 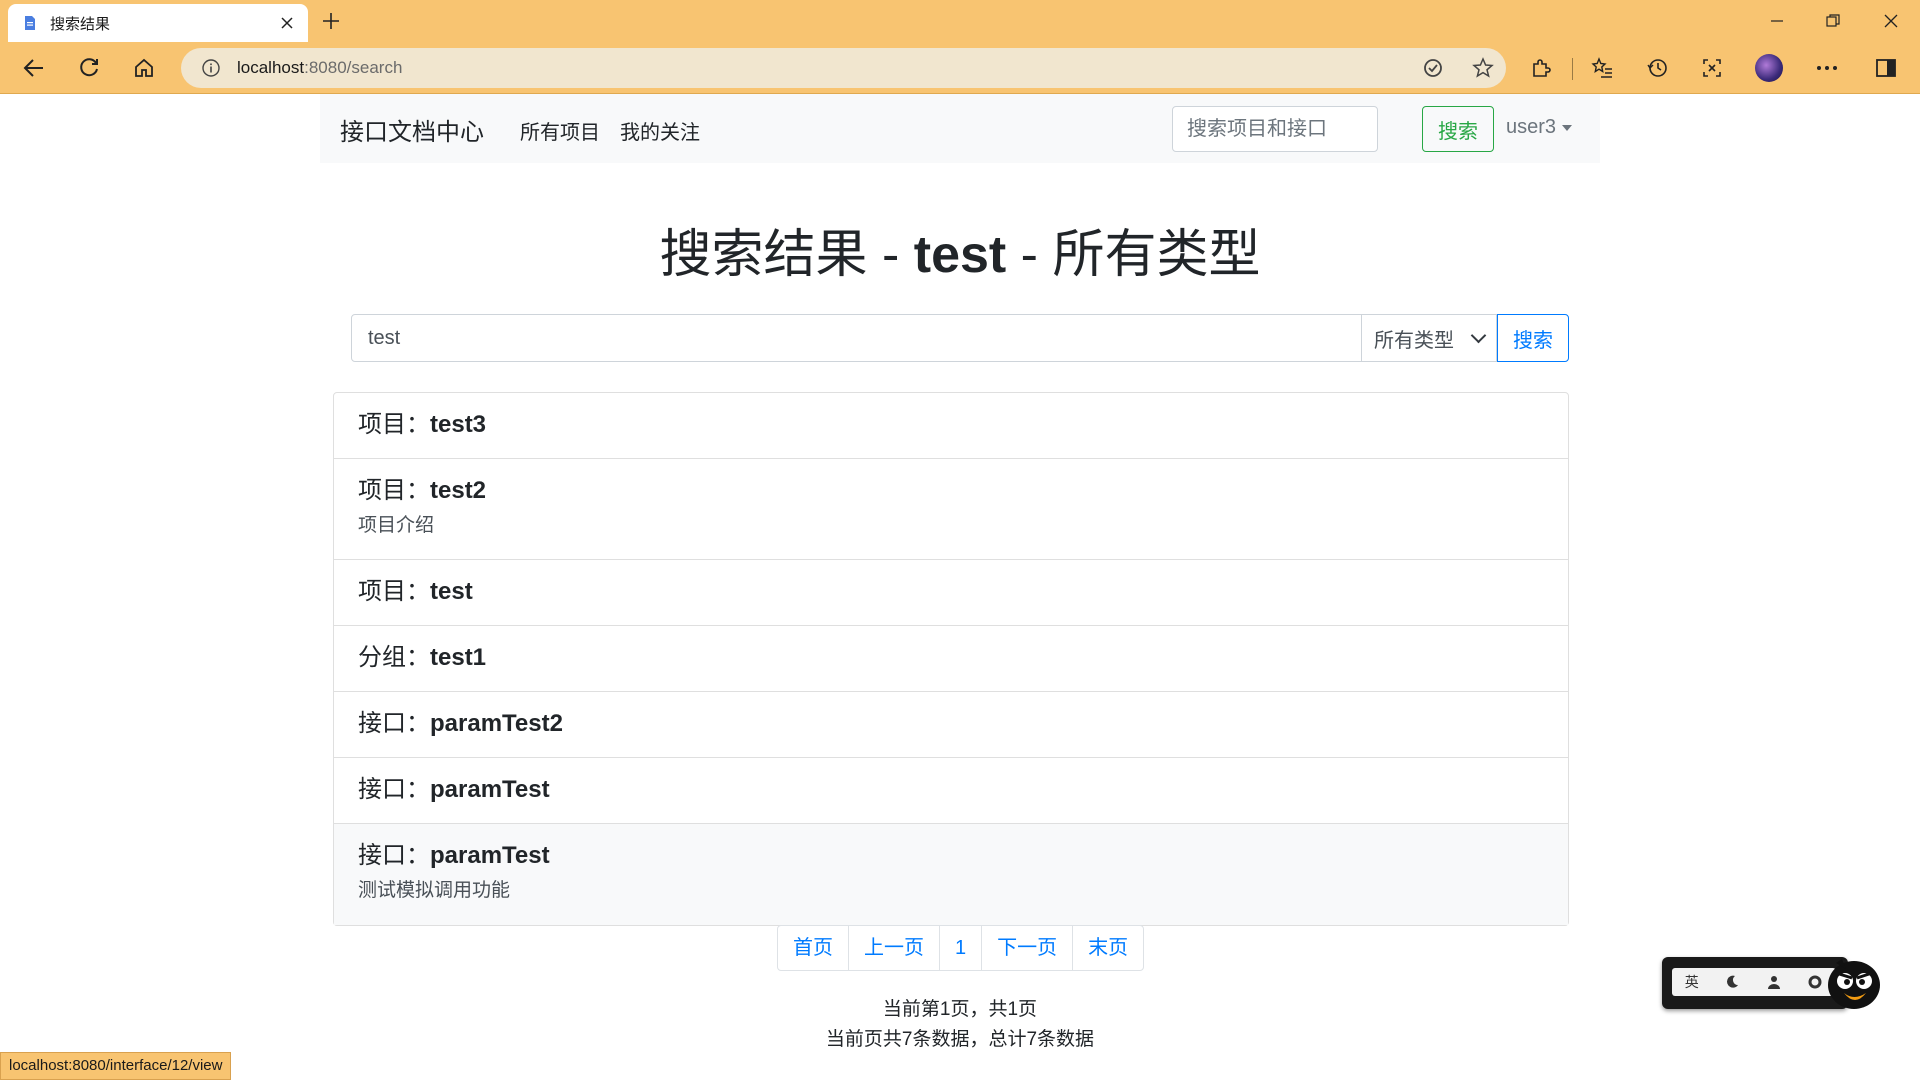 I want to click on document-icon, so click(x=30, y=23).